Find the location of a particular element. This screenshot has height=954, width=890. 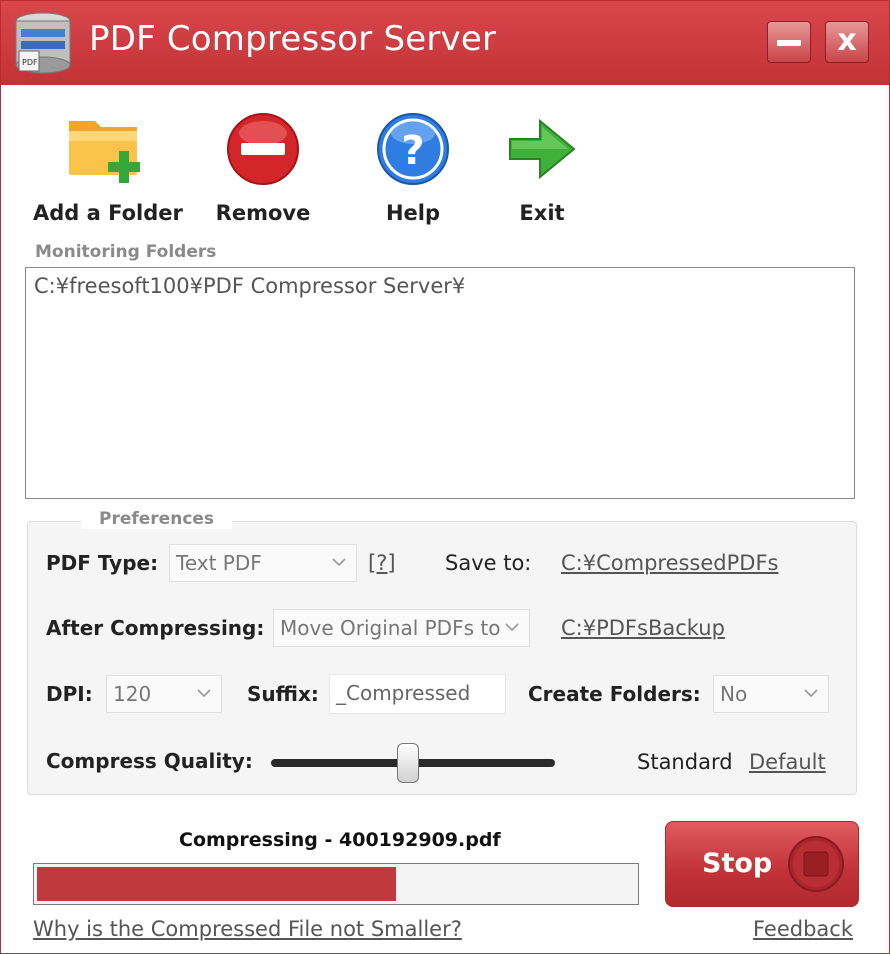

pdf-type-select: Text PDF is located at coordinates (263, 563).